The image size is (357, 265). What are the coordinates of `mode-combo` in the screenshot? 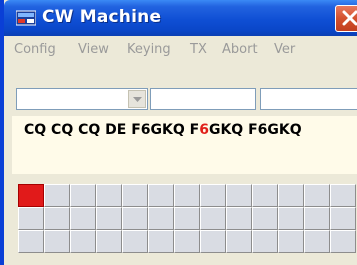 It's located at (82, 99).